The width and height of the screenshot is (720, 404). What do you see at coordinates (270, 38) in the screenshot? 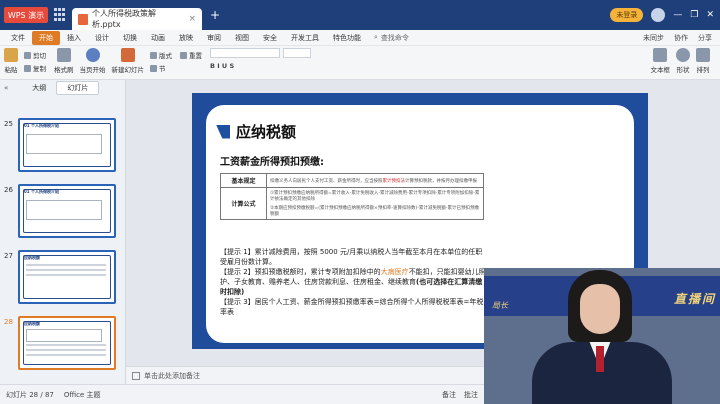
I see `menu-item-security: 安全` at bounding box center [270, 38].